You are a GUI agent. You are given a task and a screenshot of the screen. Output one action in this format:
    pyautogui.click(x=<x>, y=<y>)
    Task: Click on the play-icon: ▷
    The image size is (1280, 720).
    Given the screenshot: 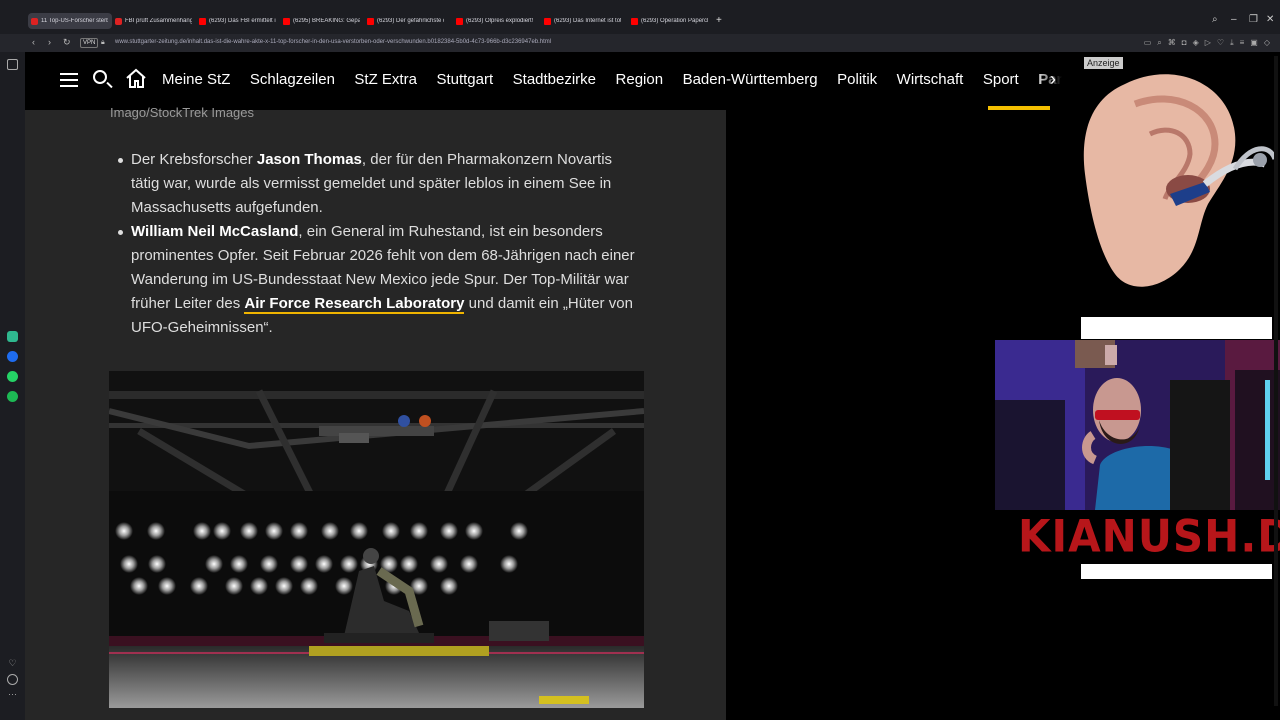 What is the action you would take?
    pyautogui.click(x=1208, y=43)
    